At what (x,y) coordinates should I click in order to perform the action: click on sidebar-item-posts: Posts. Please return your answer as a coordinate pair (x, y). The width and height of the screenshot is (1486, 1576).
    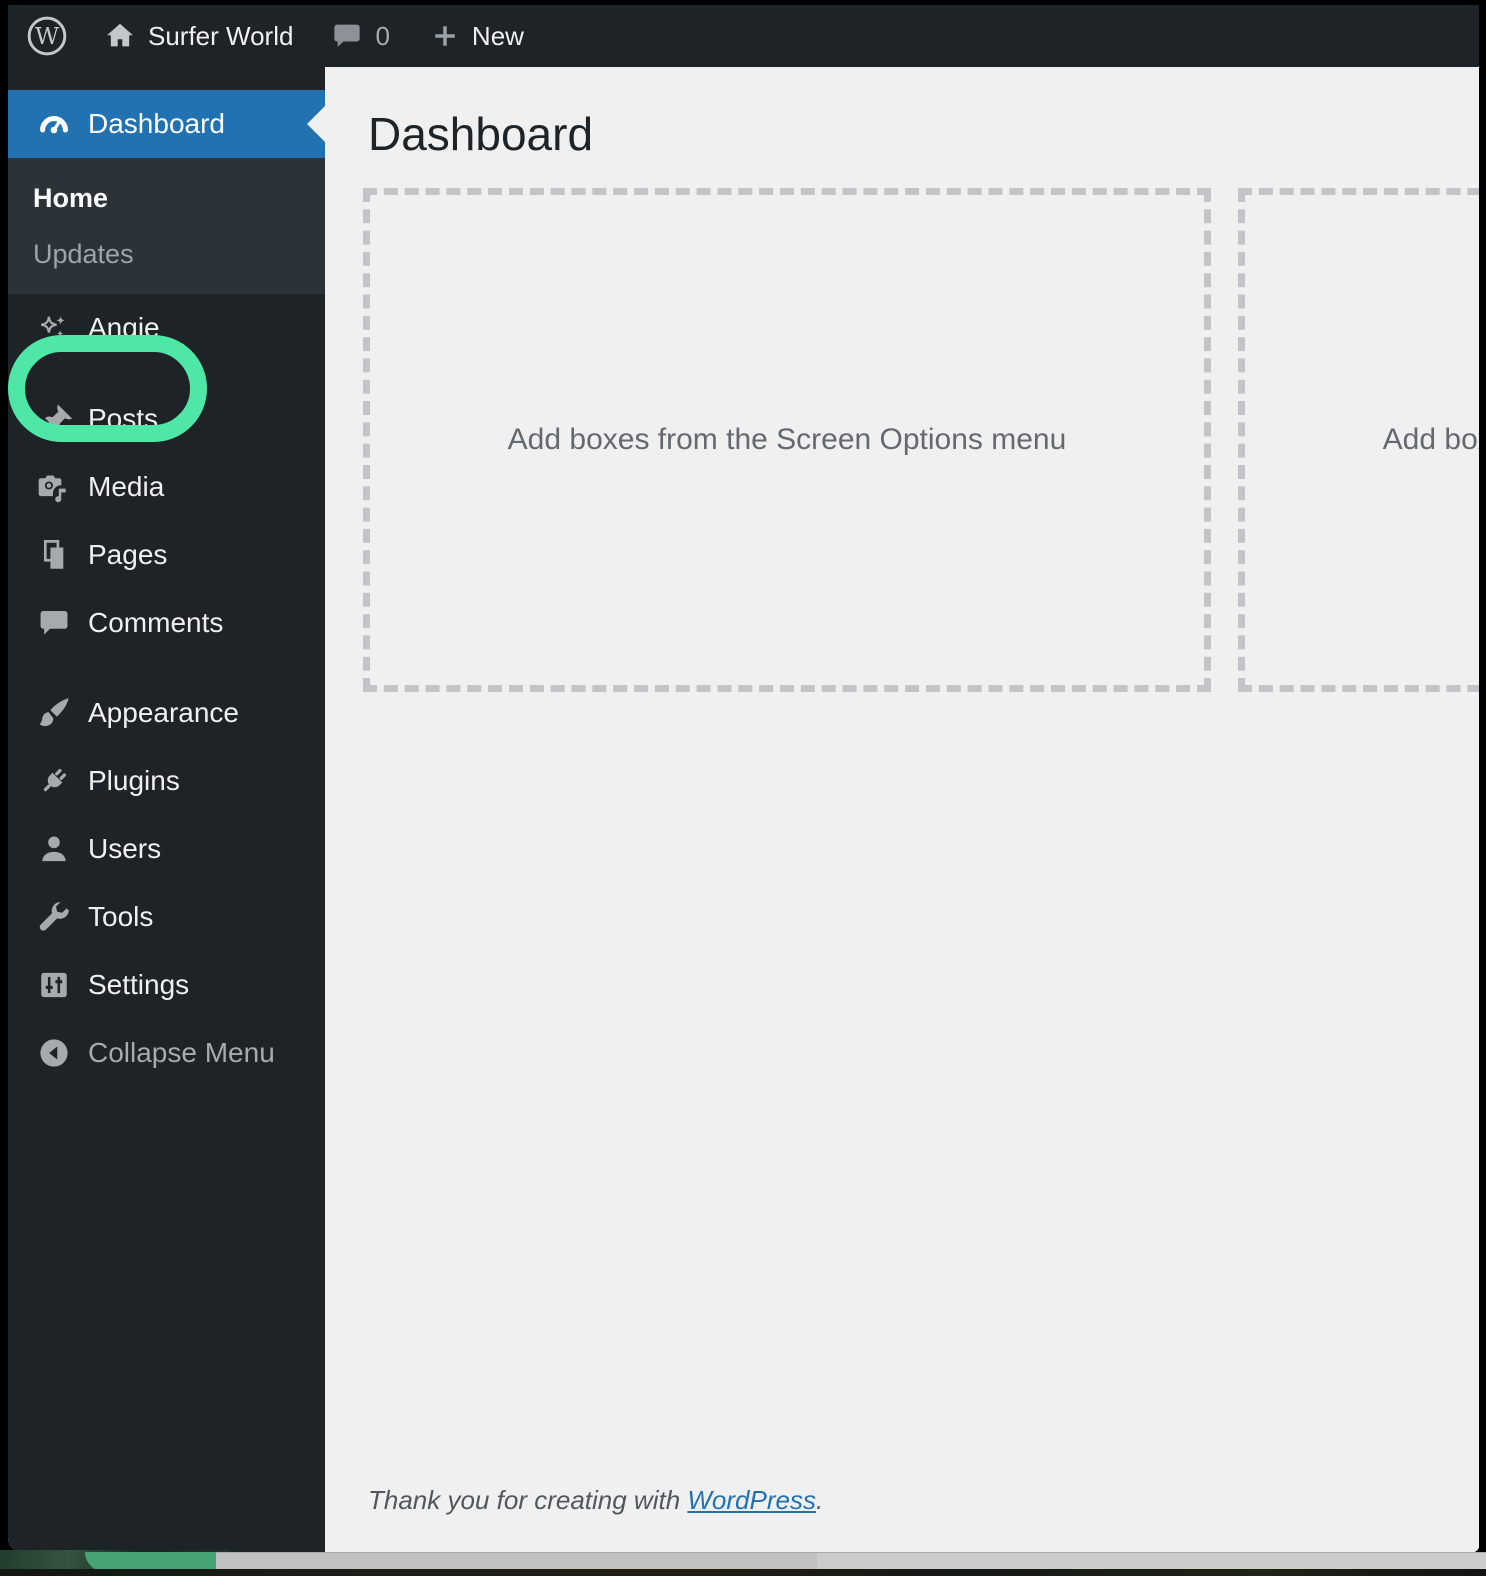
    Looking at the image, I should click on (166, 419).